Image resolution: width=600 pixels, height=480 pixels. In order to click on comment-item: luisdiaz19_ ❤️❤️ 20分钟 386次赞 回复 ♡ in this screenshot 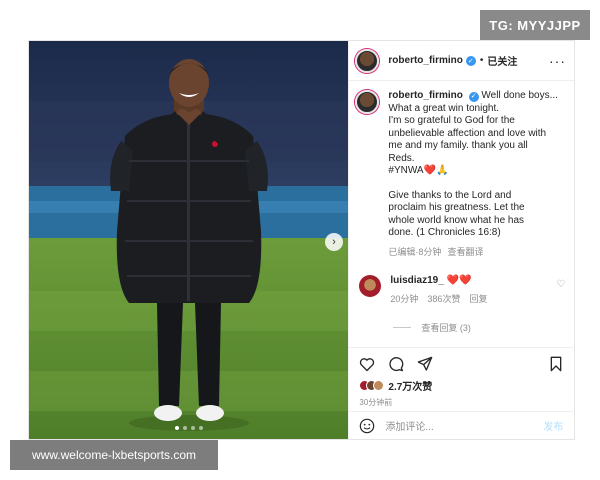, I will do `click(460, 290)`.